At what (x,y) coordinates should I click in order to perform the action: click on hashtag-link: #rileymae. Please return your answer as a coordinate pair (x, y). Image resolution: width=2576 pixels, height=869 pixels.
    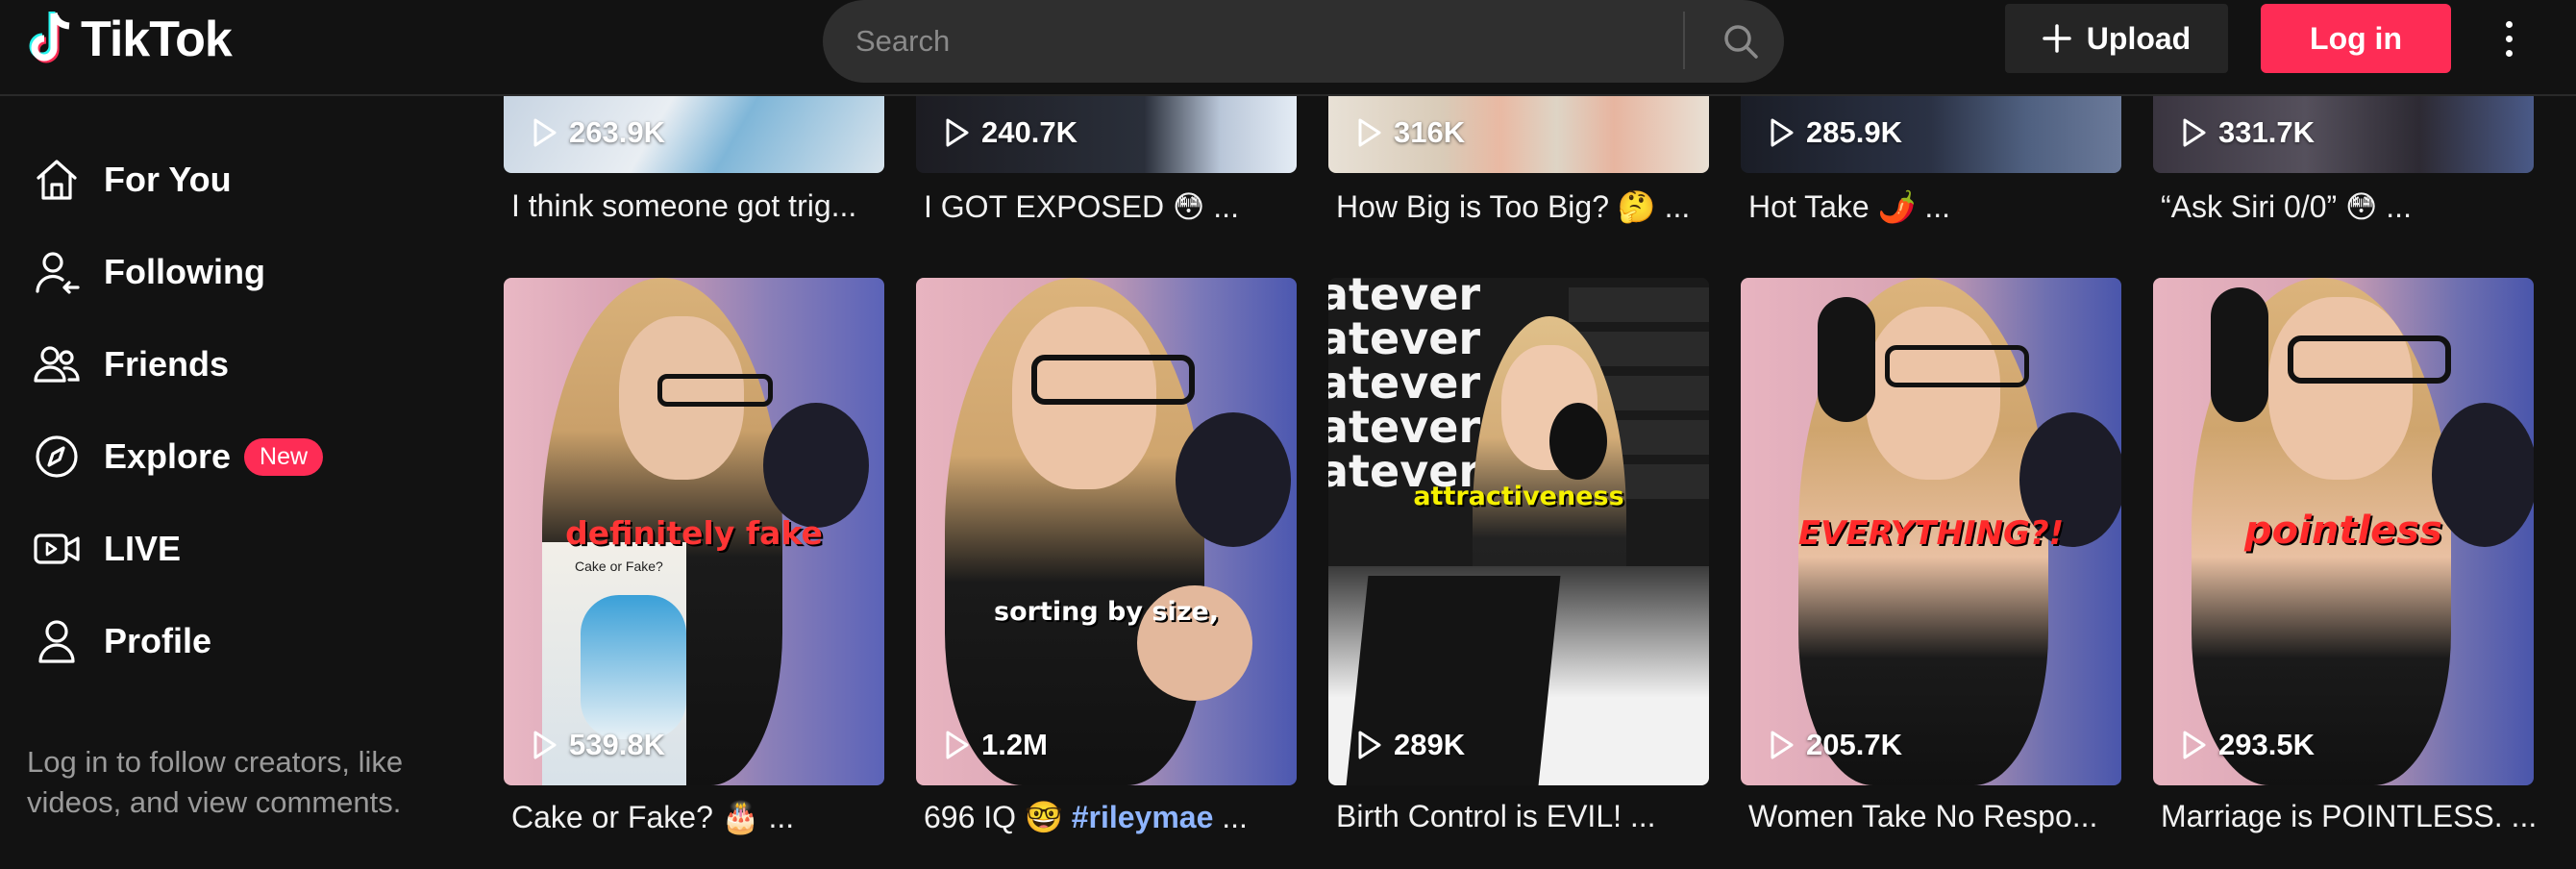
    Looking at the image, I should click on (1143, 817).